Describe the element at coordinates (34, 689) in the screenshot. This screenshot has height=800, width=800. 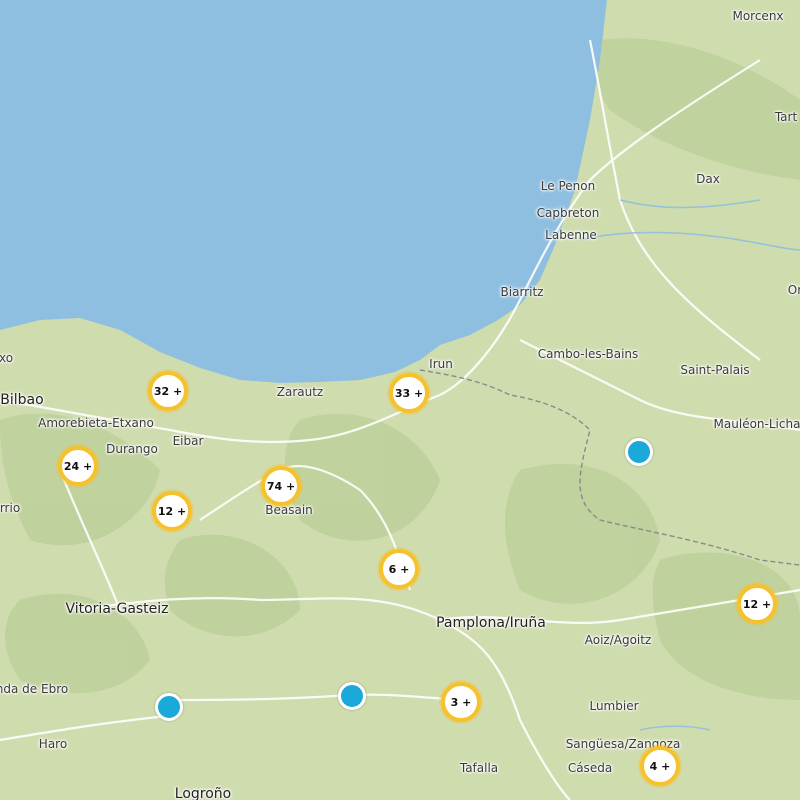
I see `place-label: nda de Ebro` at that location.